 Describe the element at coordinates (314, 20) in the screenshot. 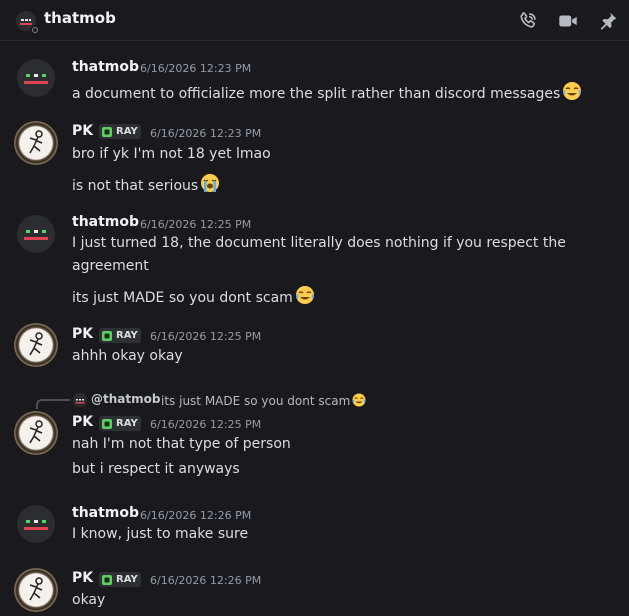

I see `channel-header: thatmob` at that location.